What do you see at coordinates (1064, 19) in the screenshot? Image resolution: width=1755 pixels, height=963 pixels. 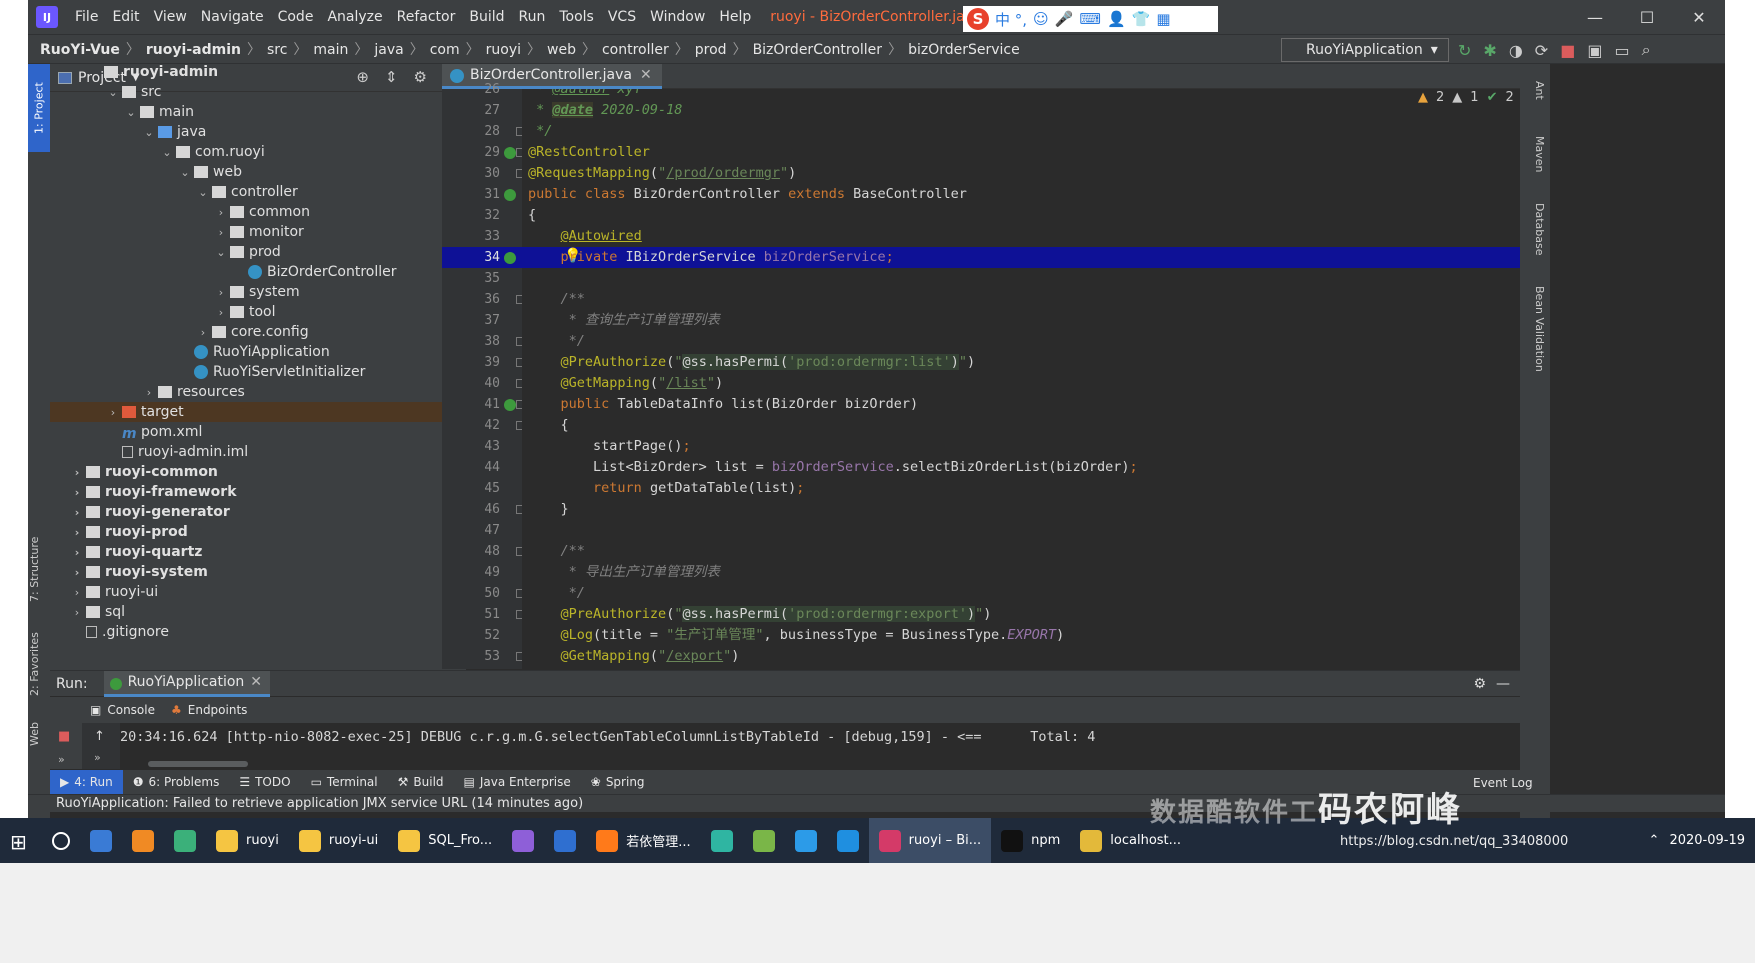 I see `microphone-icon: 🎤` at bounding box center [1064, 19].